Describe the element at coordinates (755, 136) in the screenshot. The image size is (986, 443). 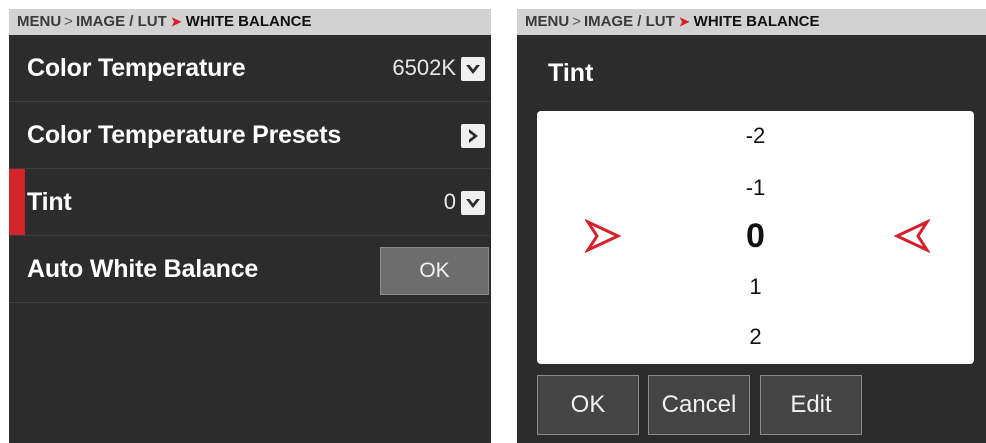
I see `picker-option: -2` at that location.